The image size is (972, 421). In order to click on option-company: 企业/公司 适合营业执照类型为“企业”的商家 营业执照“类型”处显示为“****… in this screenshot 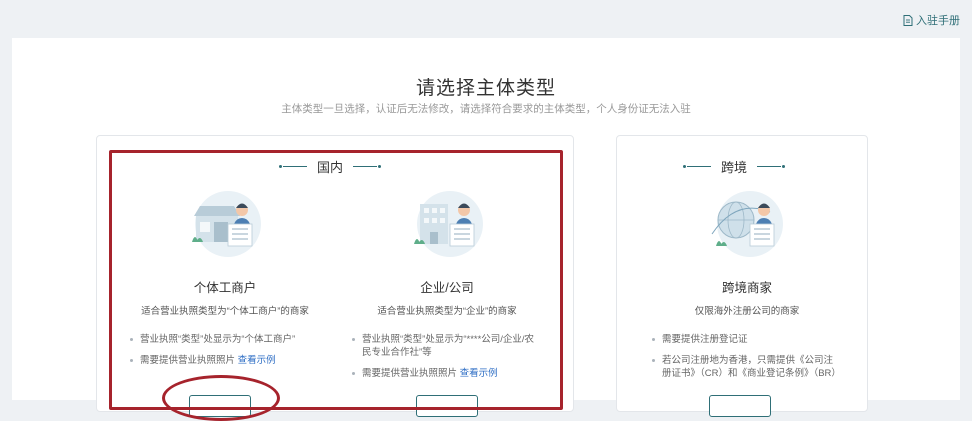, I will do `click(447, 288)`.